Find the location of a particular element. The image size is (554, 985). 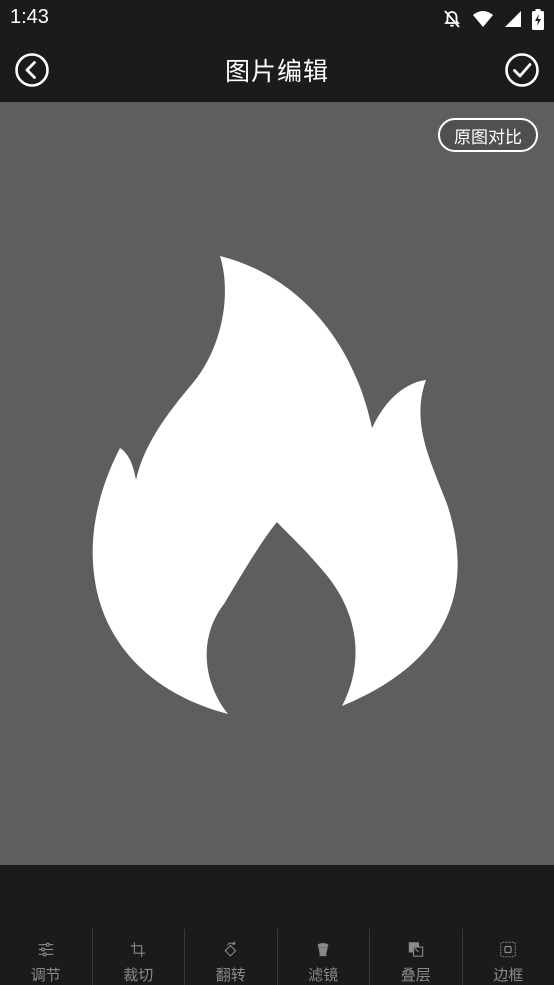

app-bar: 图片编辑 is located at coordinates (277, 70).